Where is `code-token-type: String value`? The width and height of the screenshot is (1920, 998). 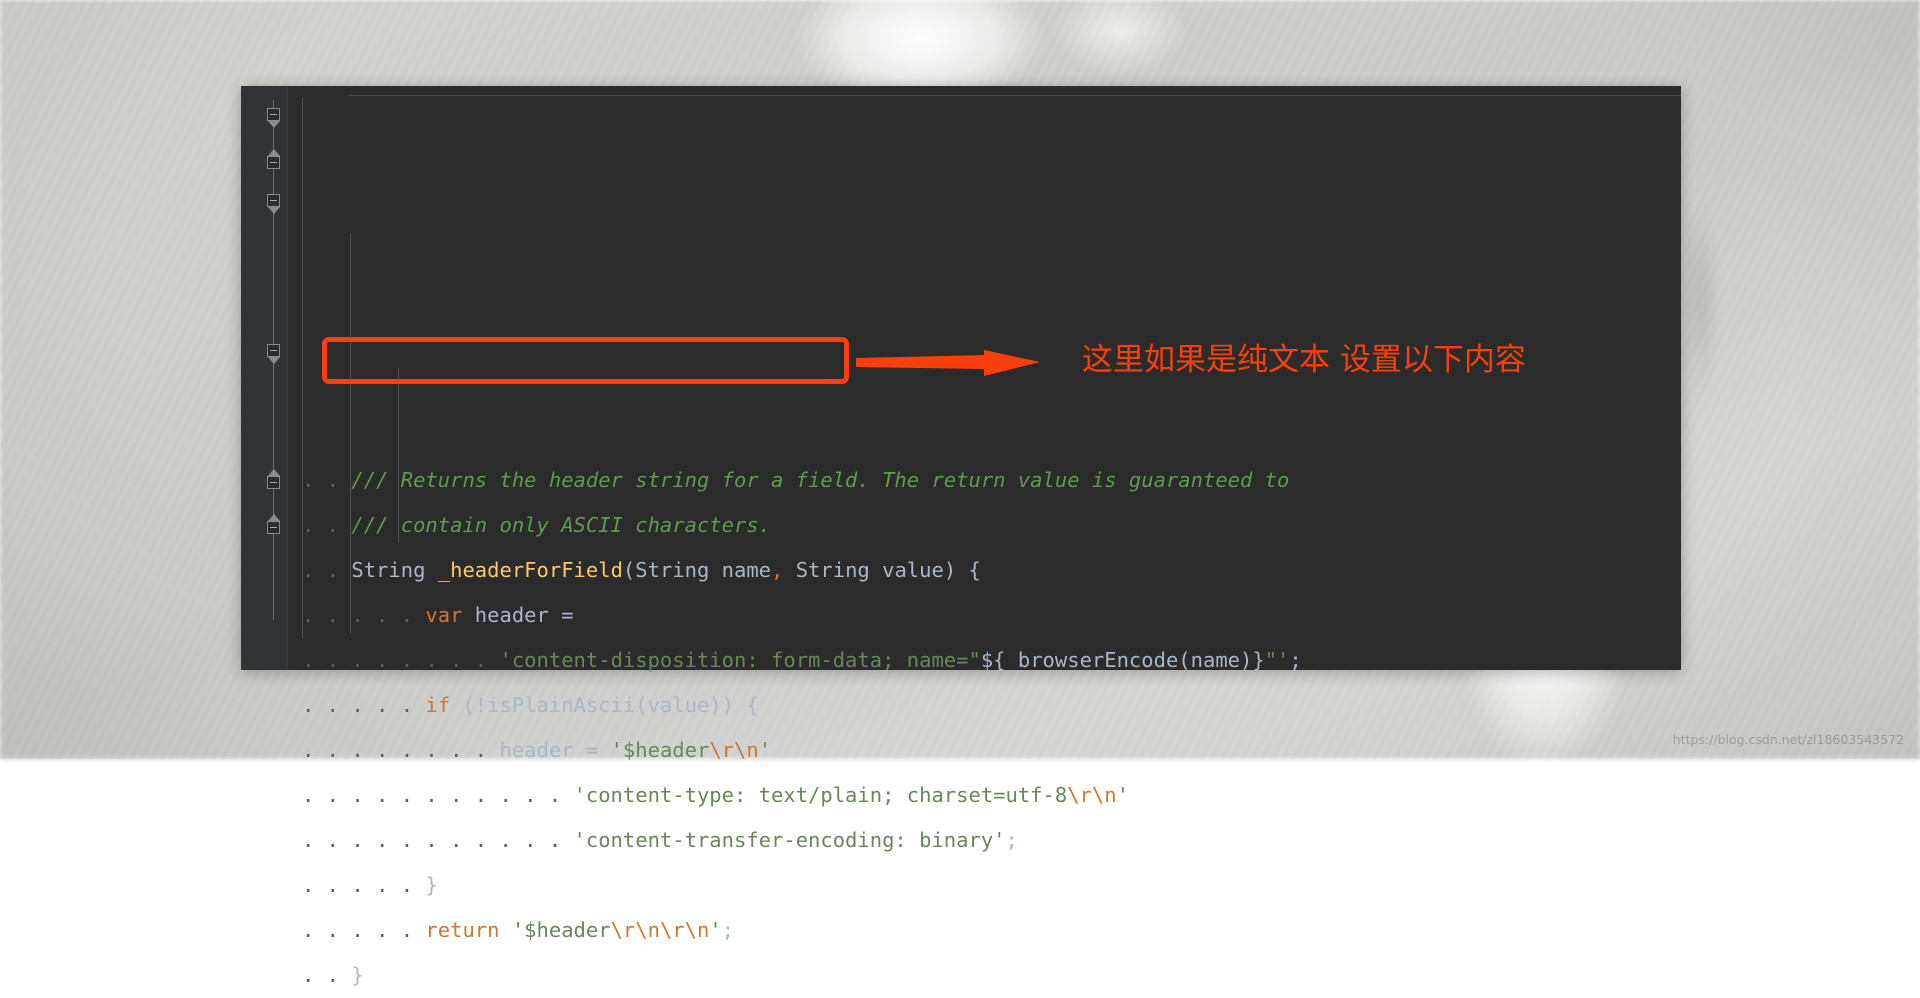 code-token-type: String value is located at coordinates (863, 570).